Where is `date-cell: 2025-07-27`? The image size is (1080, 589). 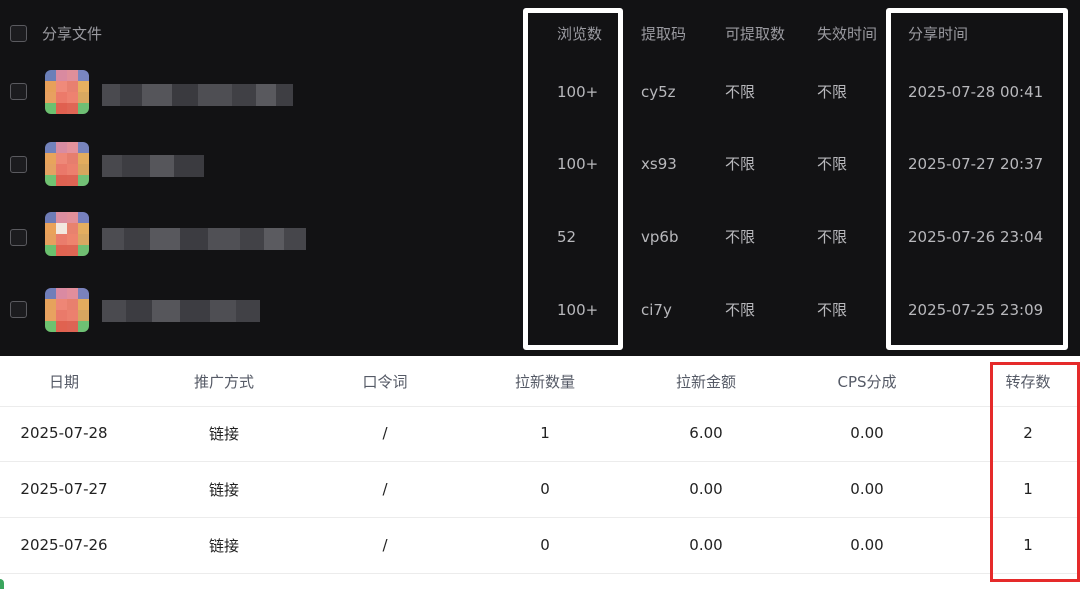 date-cell: 2025-07-27 is located at coordinates (64, 489).